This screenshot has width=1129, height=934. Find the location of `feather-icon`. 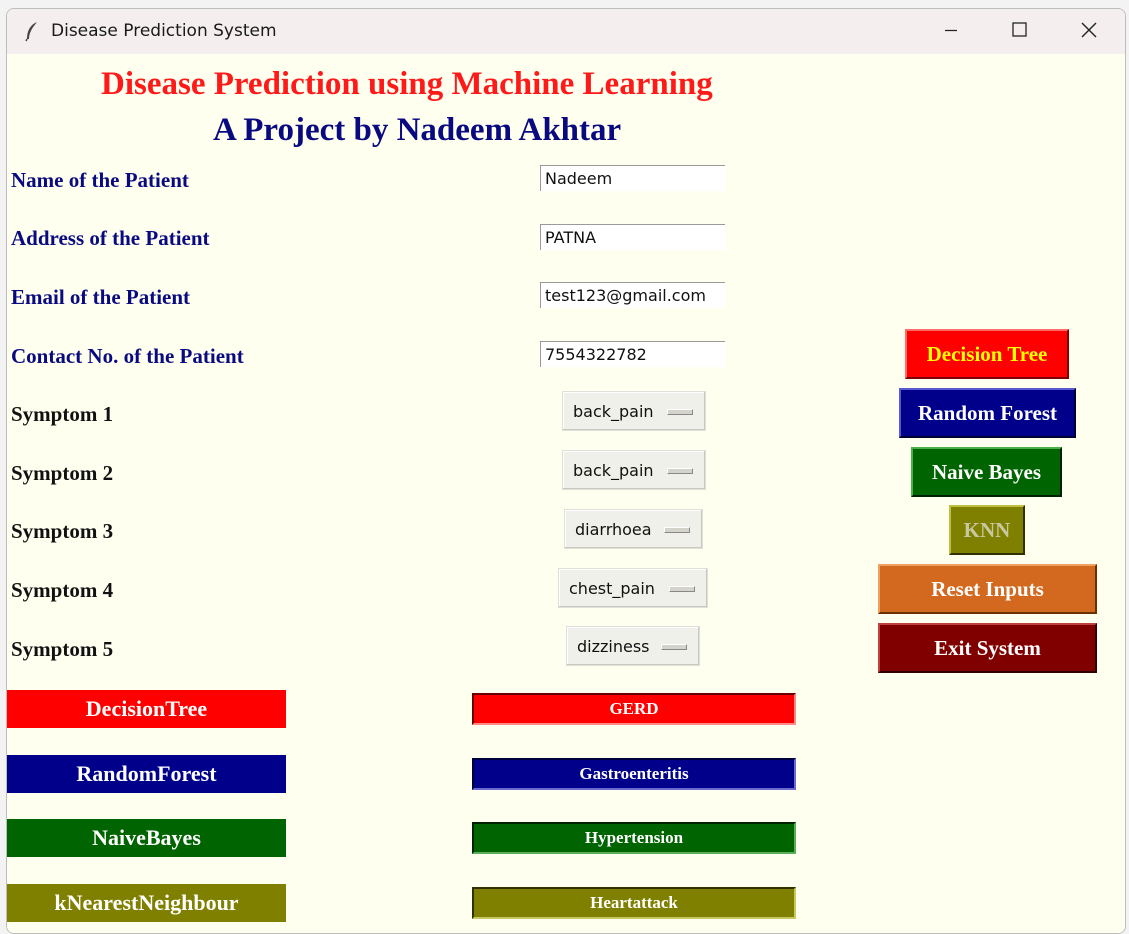

feather-icon is located at coordinates (32, 31).